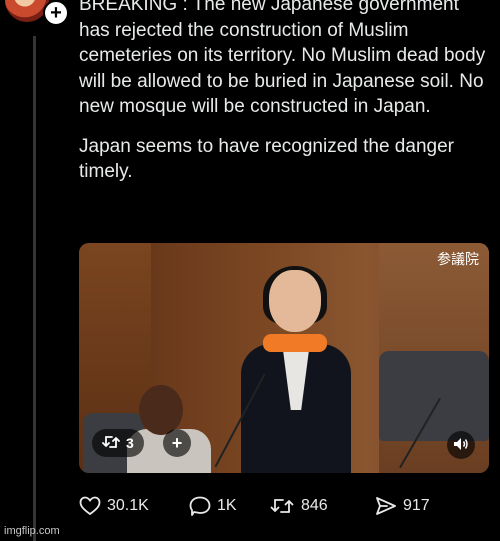  I want to click on tweet-actions: 30.1K 1K 846 917, so click(284, 506).